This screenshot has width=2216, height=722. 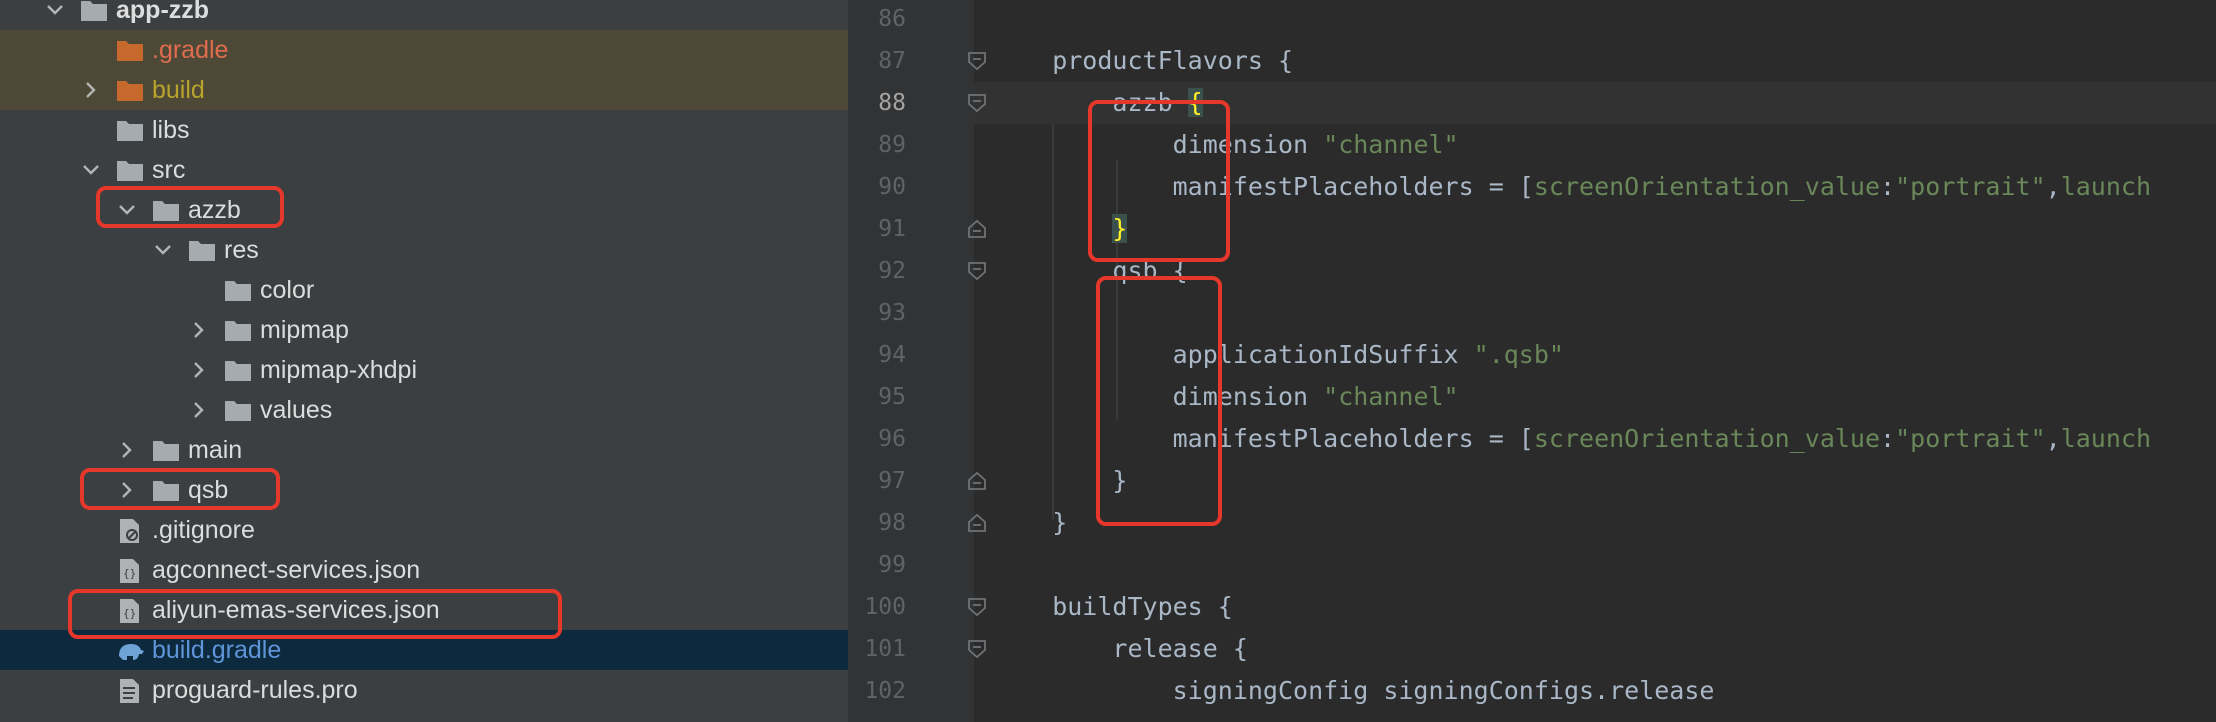 What do you see at coordinates (424, 410) in the screenshot?
I see `tree-row: values` at bounding box center [424, 410].